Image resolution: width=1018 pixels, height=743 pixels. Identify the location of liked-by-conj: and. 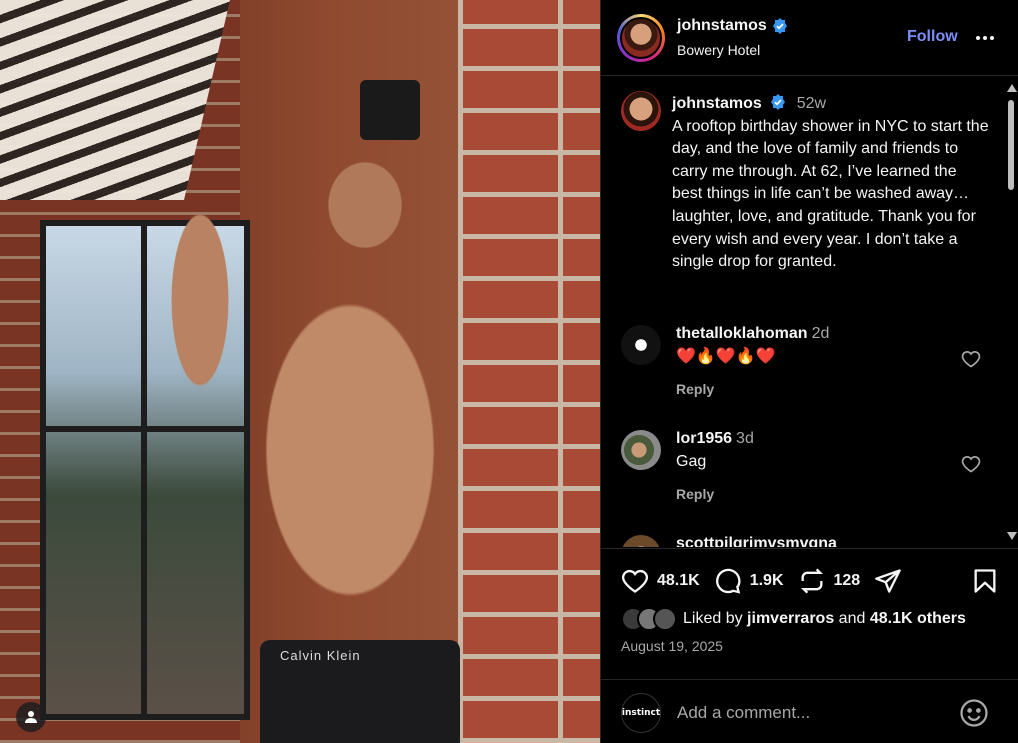
(852, 618).